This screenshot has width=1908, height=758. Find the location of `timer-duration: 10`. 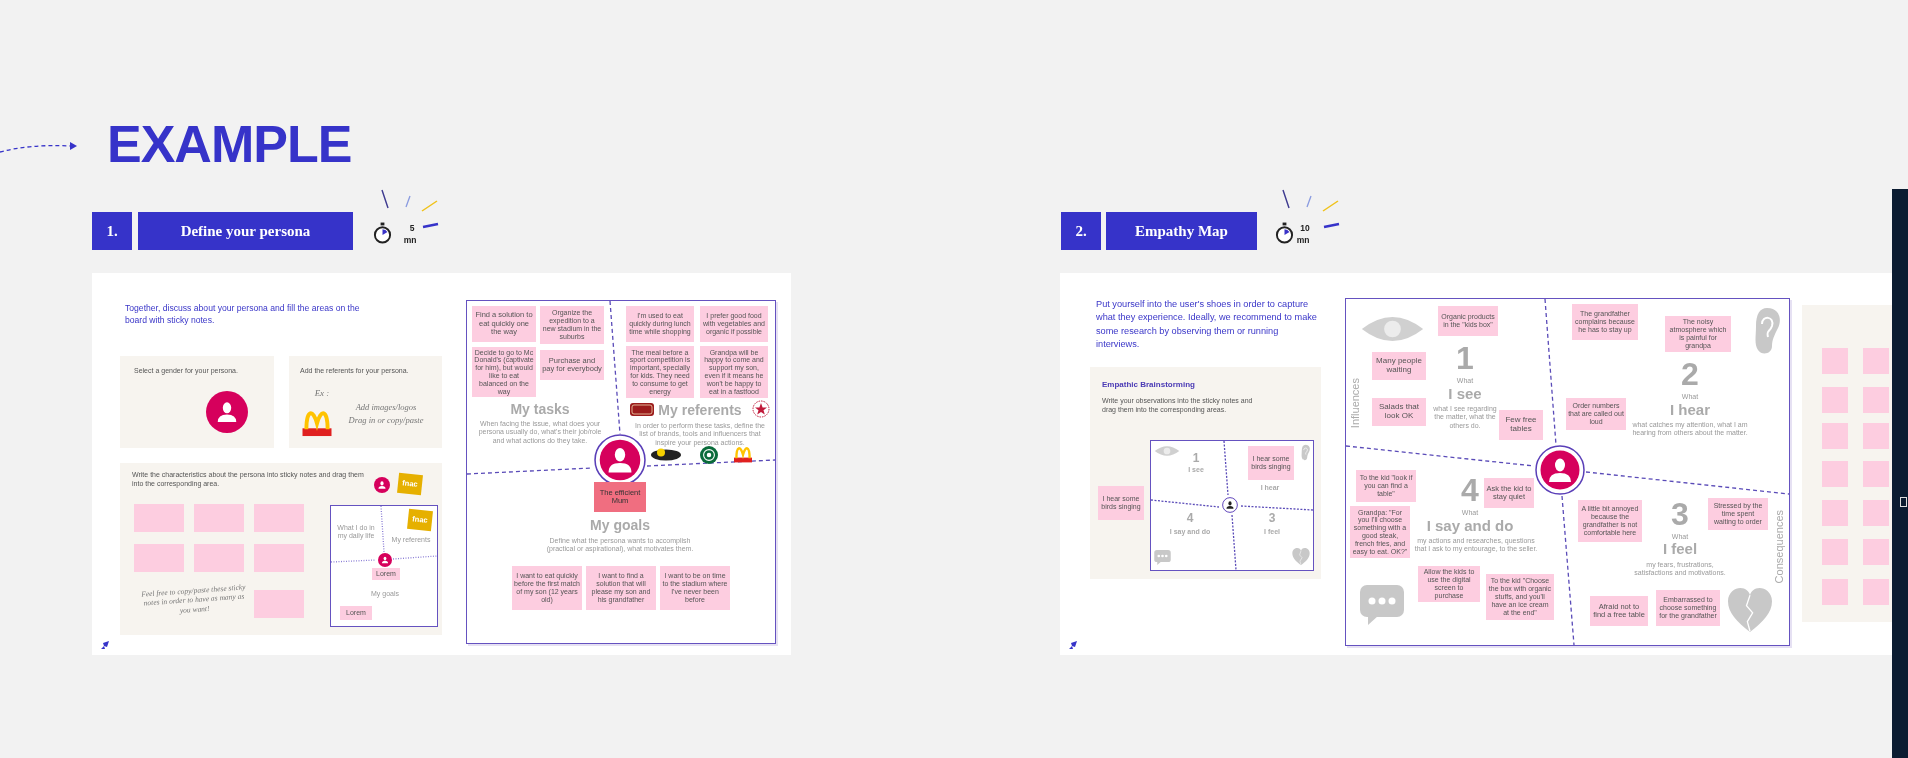

timer-duration: 10 is located at coordinates (1305, 229).